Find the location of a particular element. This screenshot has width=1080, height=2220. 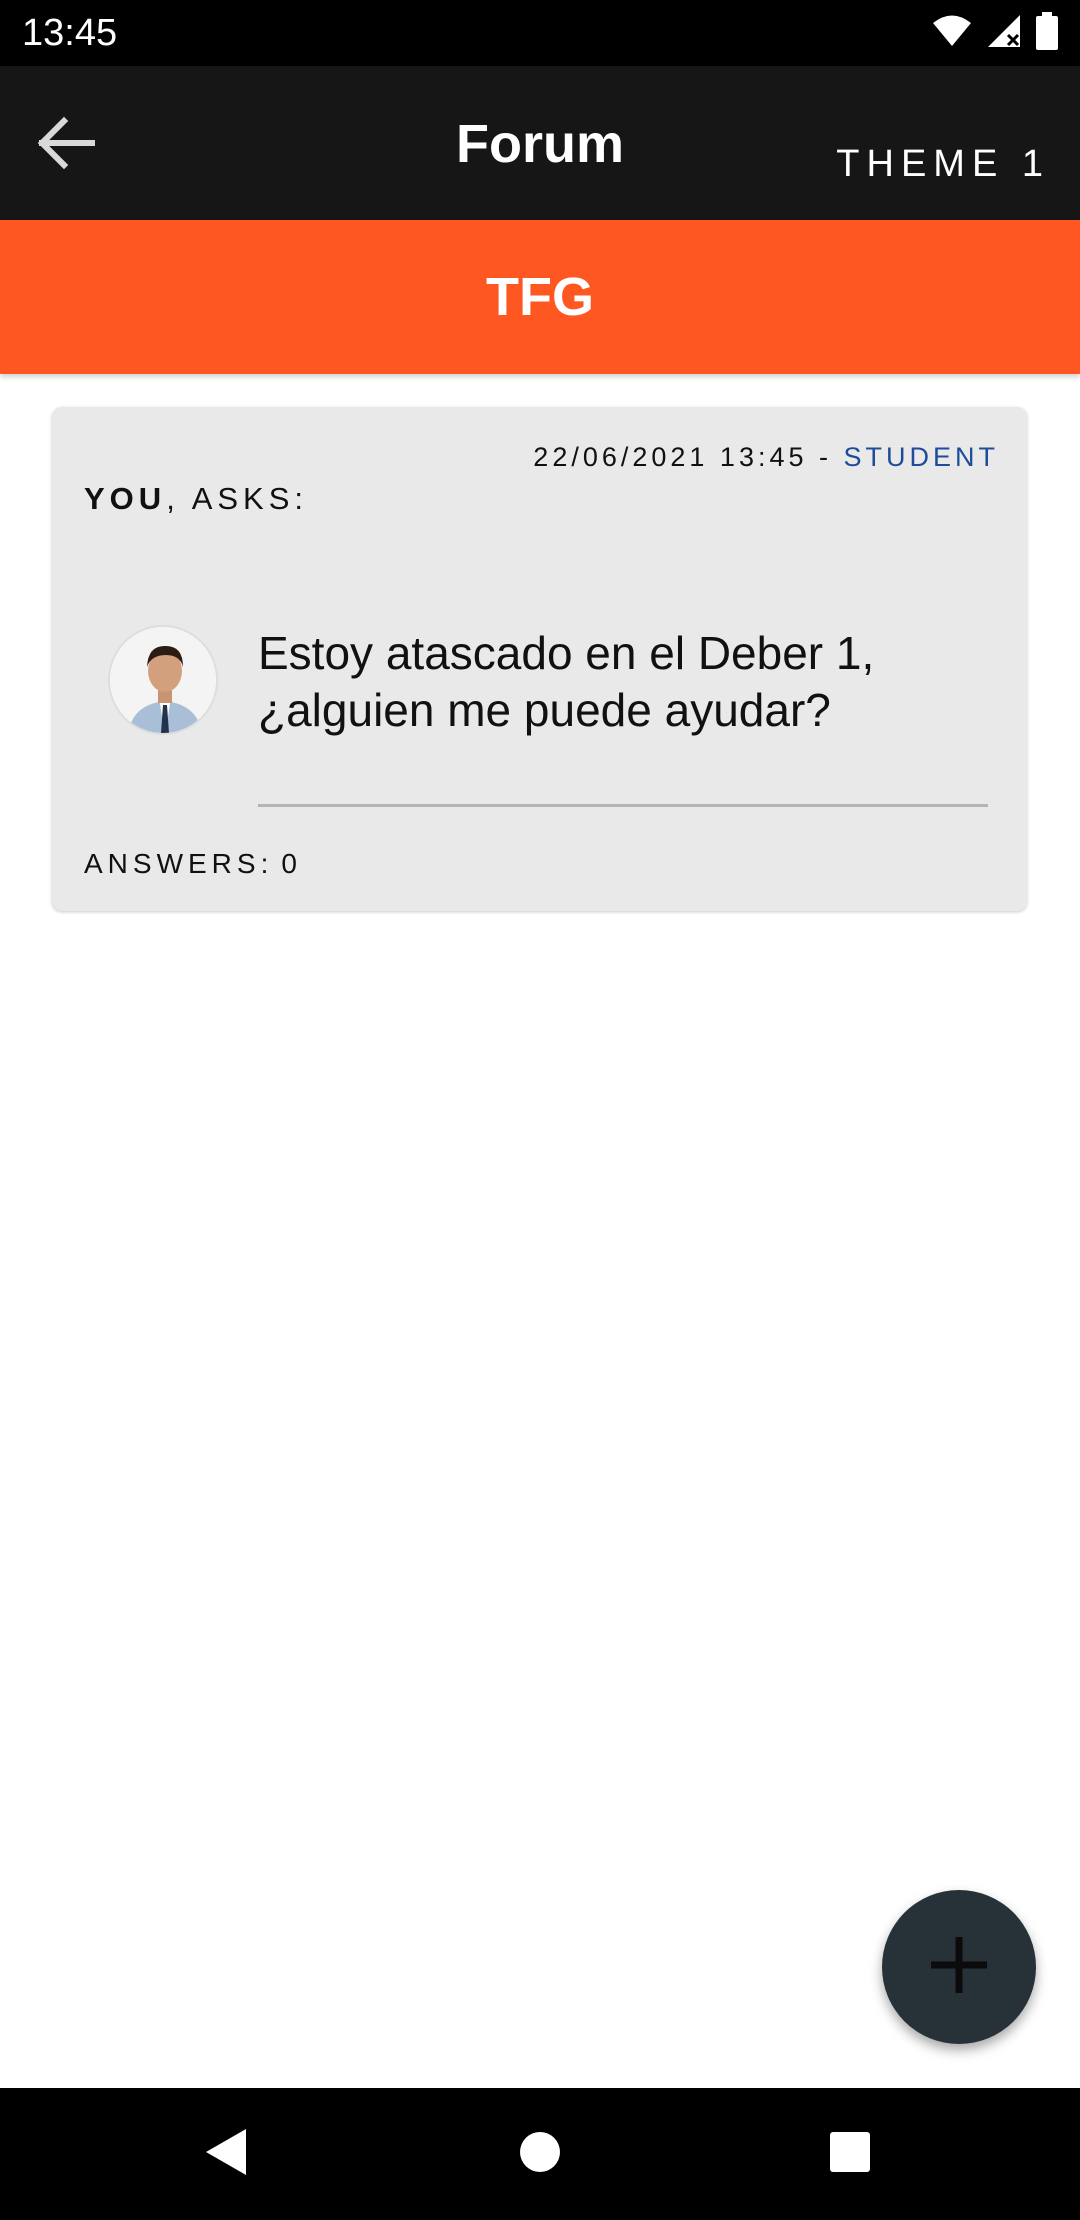

theme-button: THEME 1 is located at coordinates (943, 164).